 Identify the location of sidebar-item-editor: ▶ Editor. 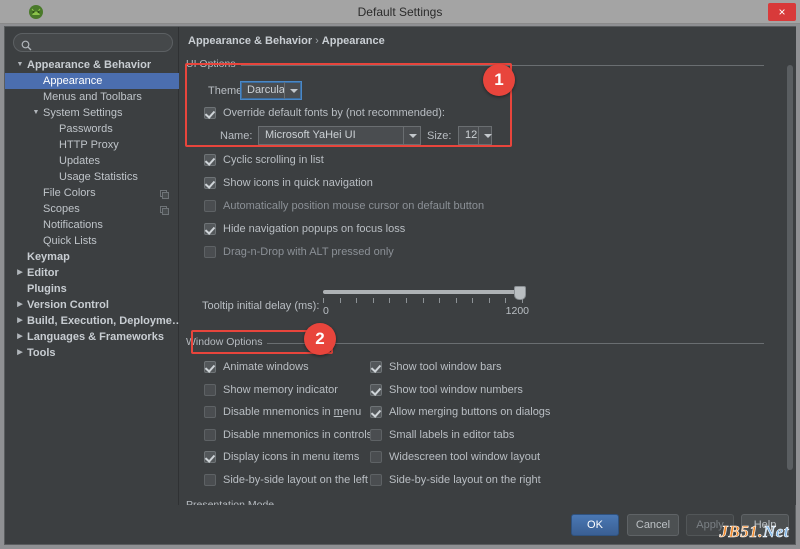
(92, 273).